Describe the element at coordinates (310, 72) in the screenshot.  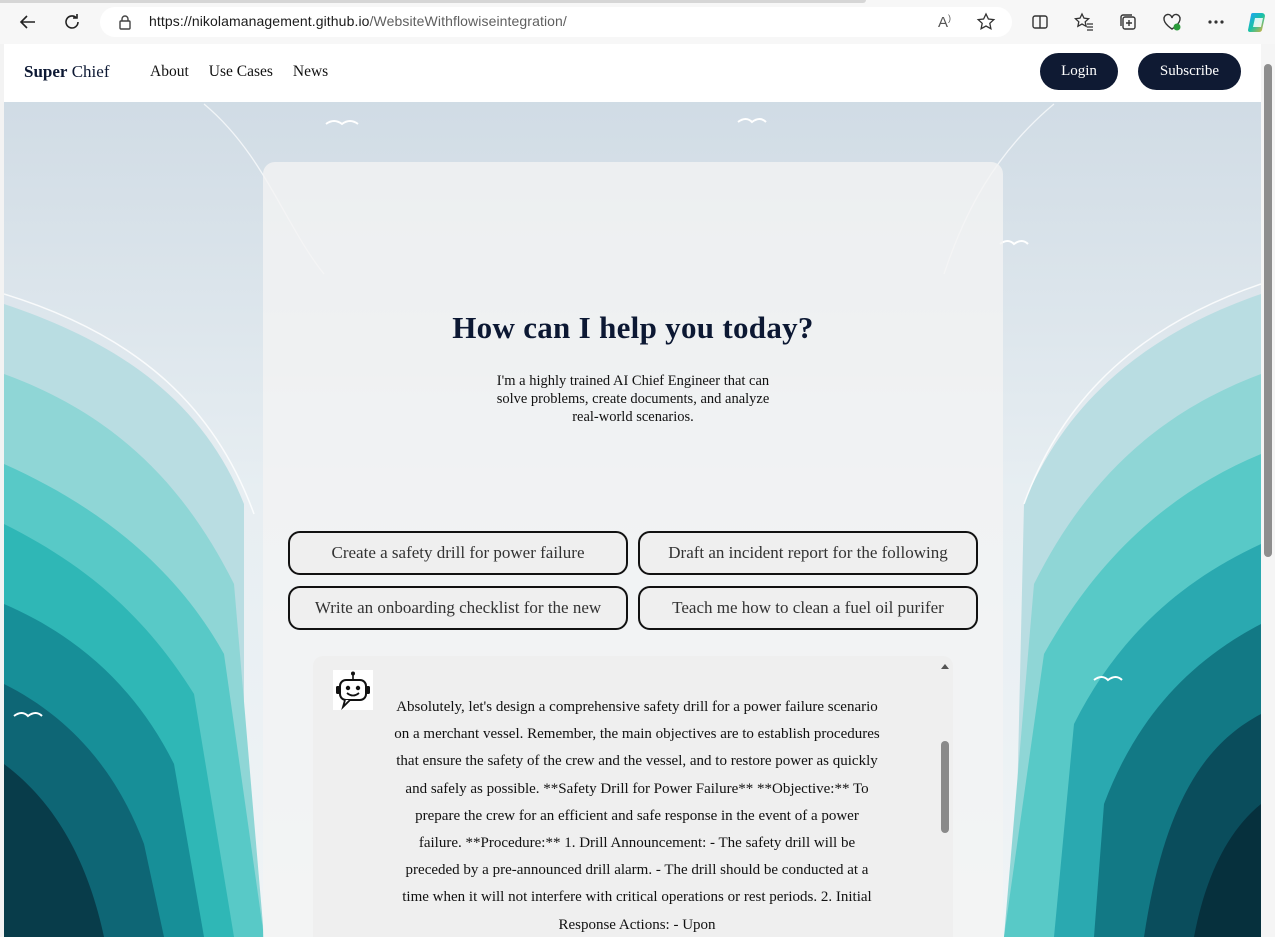
I see `nav-news: News` at that location.